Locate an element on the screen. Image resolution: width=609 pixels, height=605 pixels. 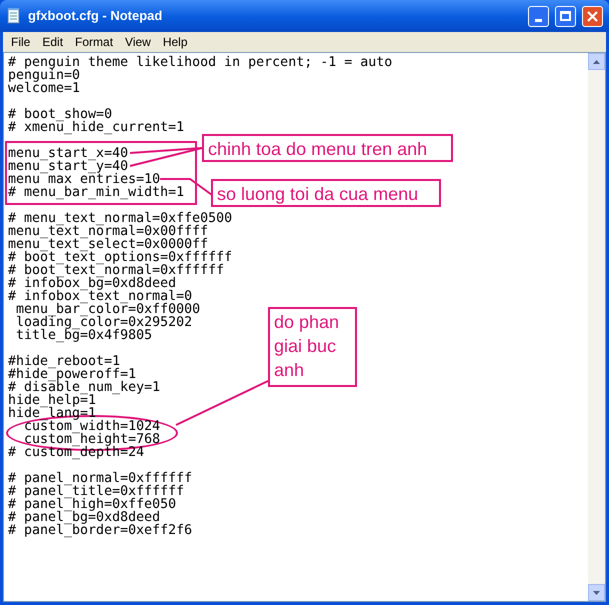
code-line: hide_help=1 is located at coordinates (52, 400).